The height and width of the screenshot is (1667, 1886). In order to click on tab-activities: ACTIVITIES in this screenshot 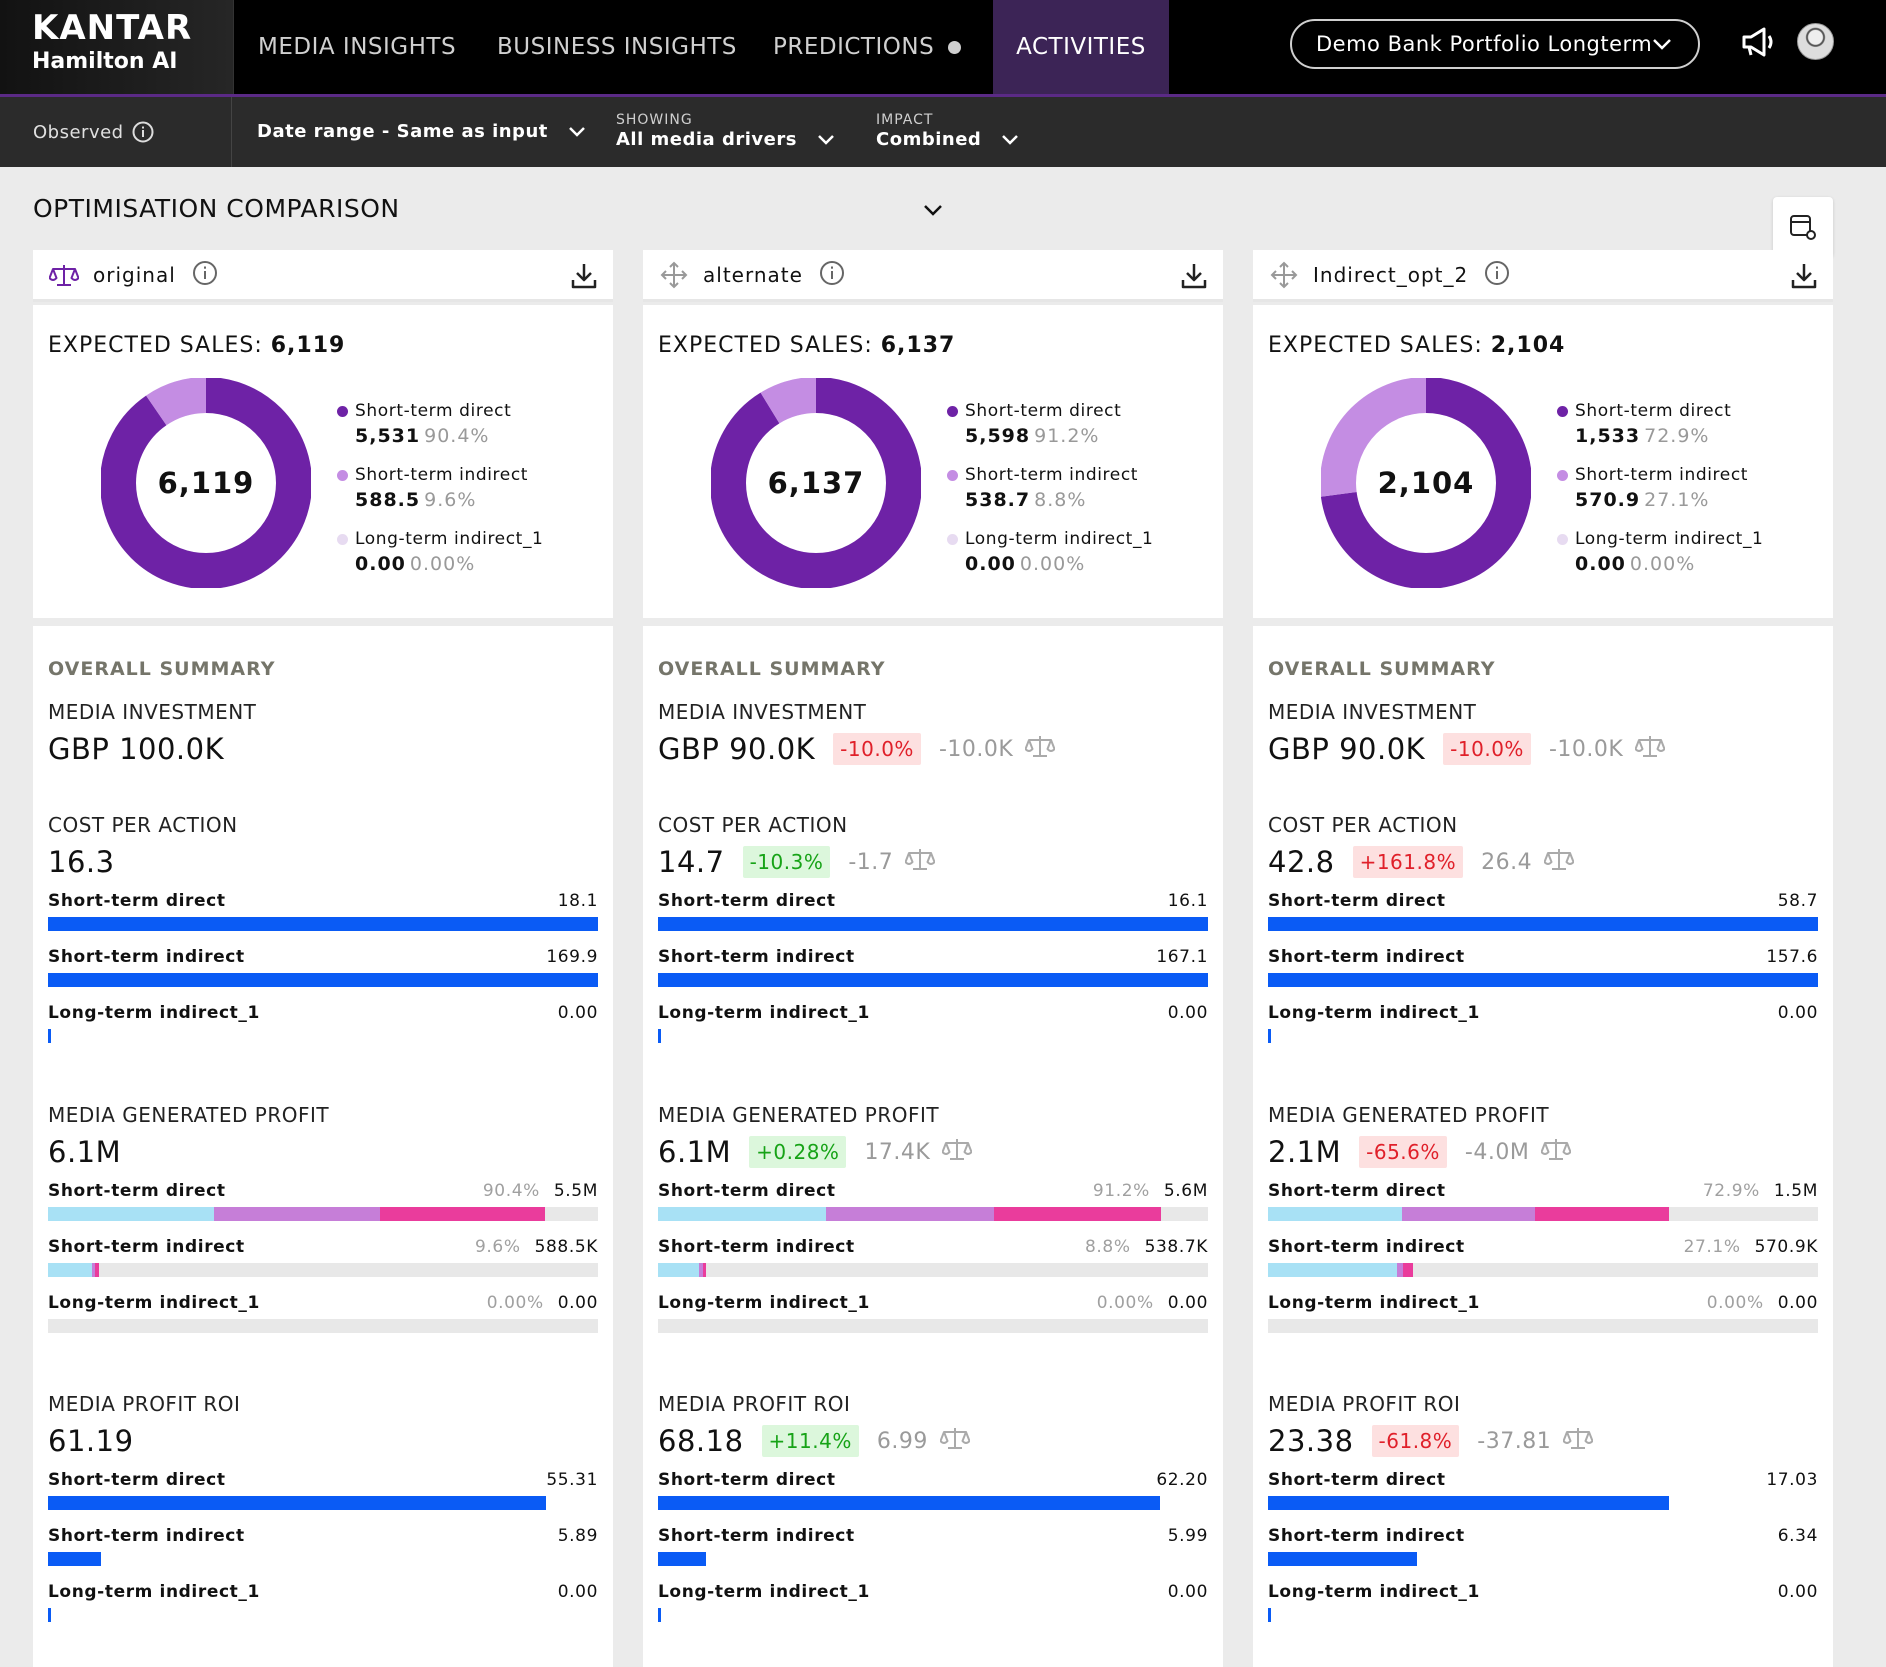, I will do `click(1081, 47)`.